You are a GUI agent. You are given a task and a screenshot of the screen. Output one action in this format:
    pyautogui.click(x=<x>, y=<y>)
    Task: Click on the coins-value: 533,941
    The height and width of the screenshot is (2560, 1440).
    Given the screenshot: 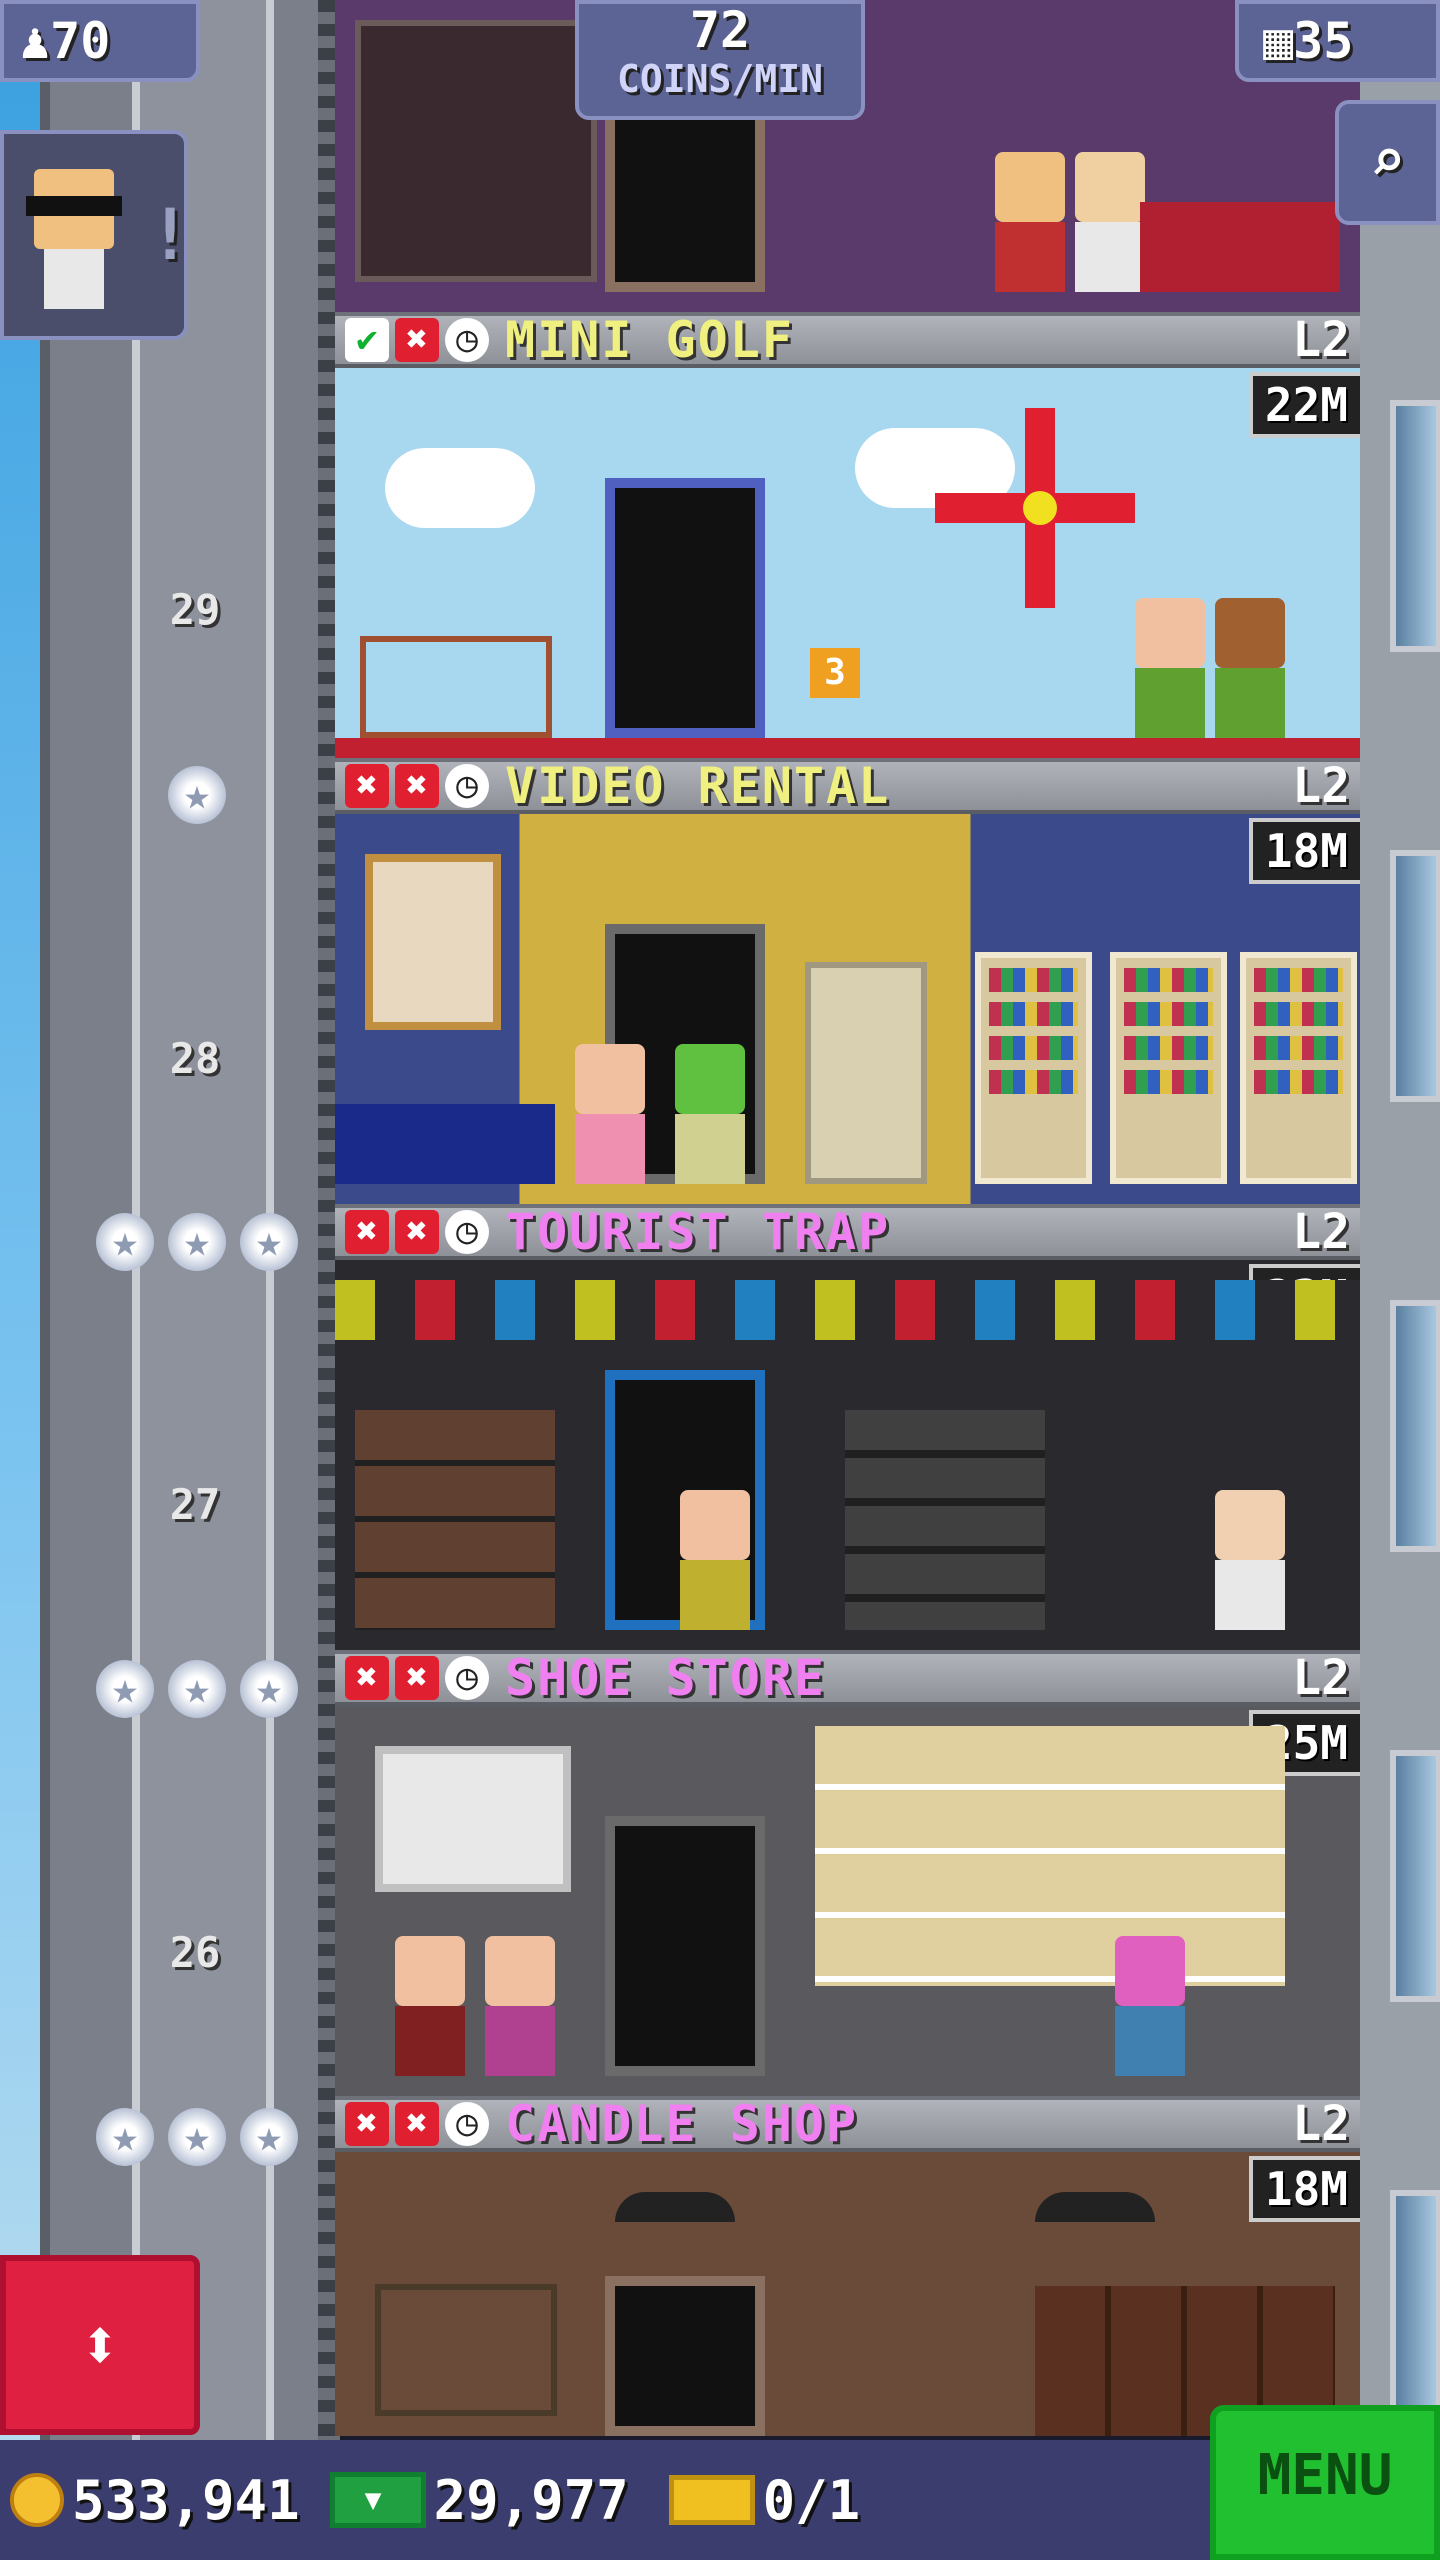 What is the action you would take?
    pyautogui.click(x=186, y=2500)
    